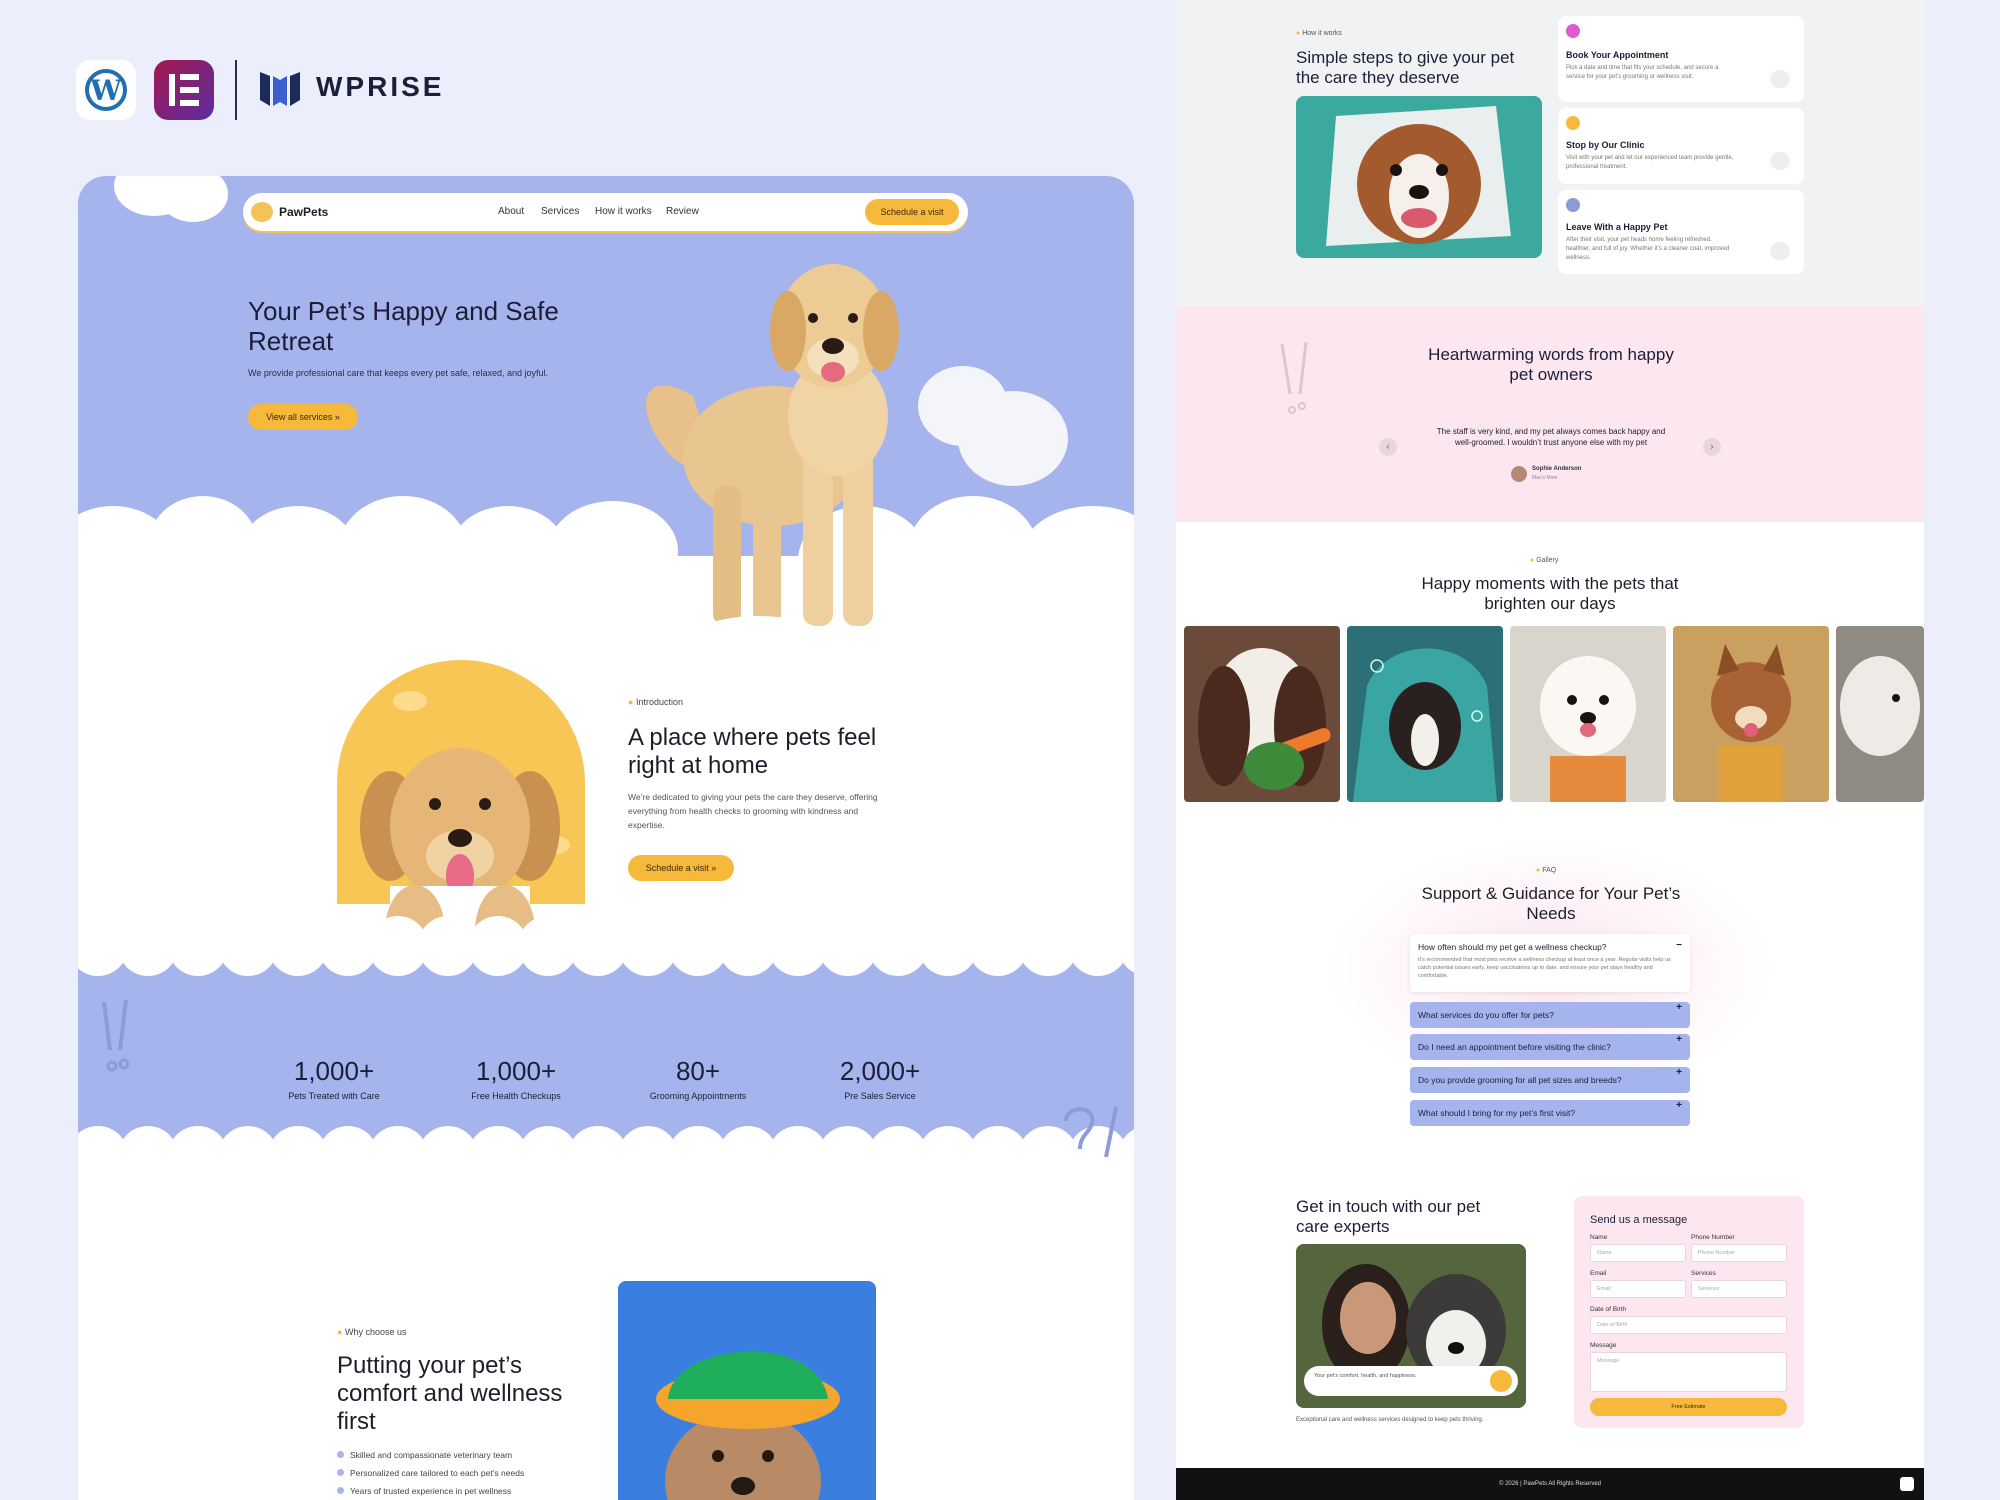  Describe the element at coordinates (1739, 1289) in the screenshot. I see `services-input: Services` at that location.